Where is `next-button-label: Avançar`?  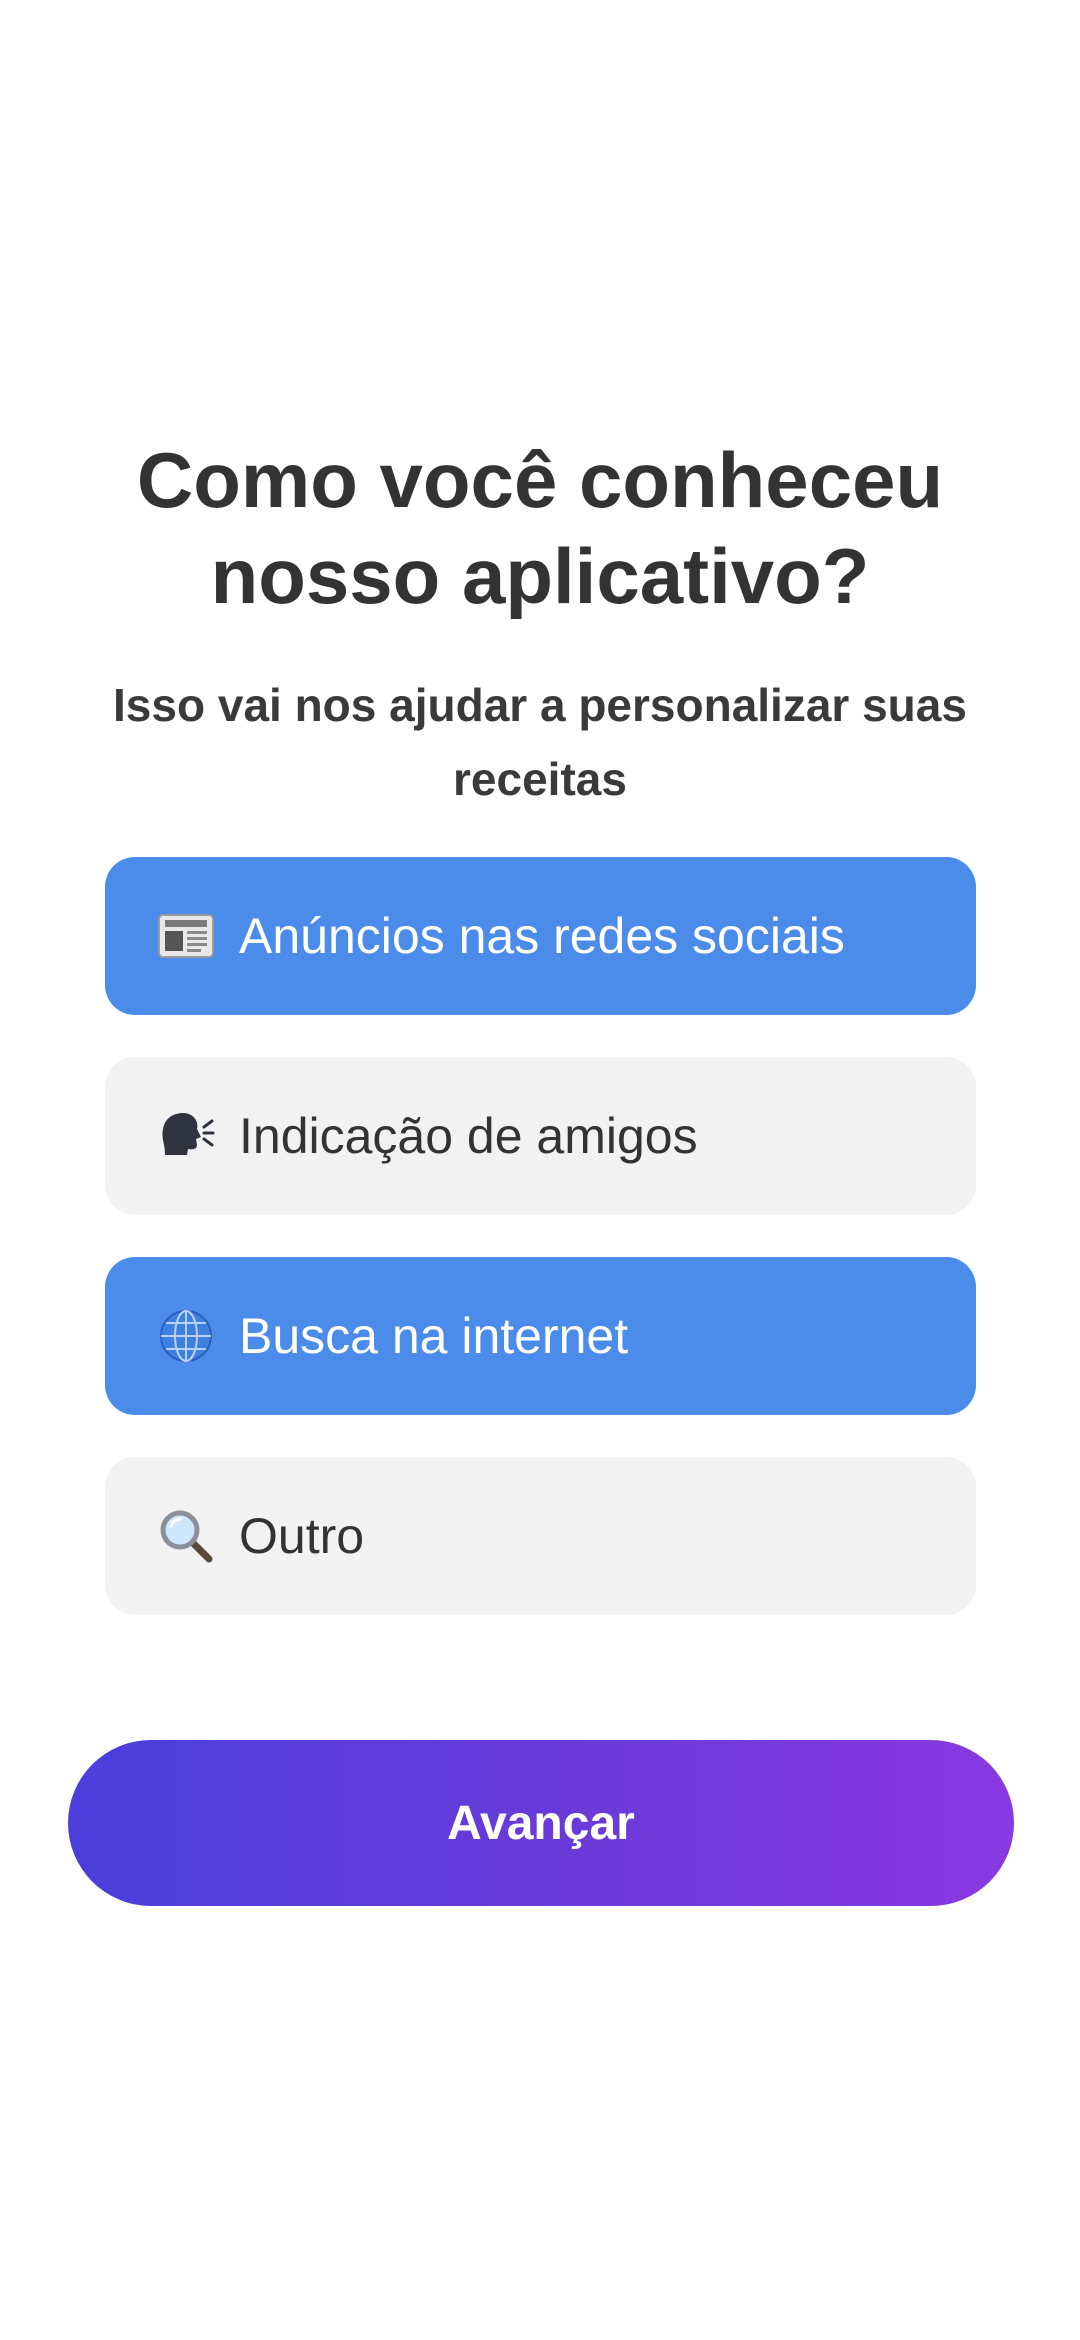 next-button-label: Avançar is located at coordinates (541, 1823).